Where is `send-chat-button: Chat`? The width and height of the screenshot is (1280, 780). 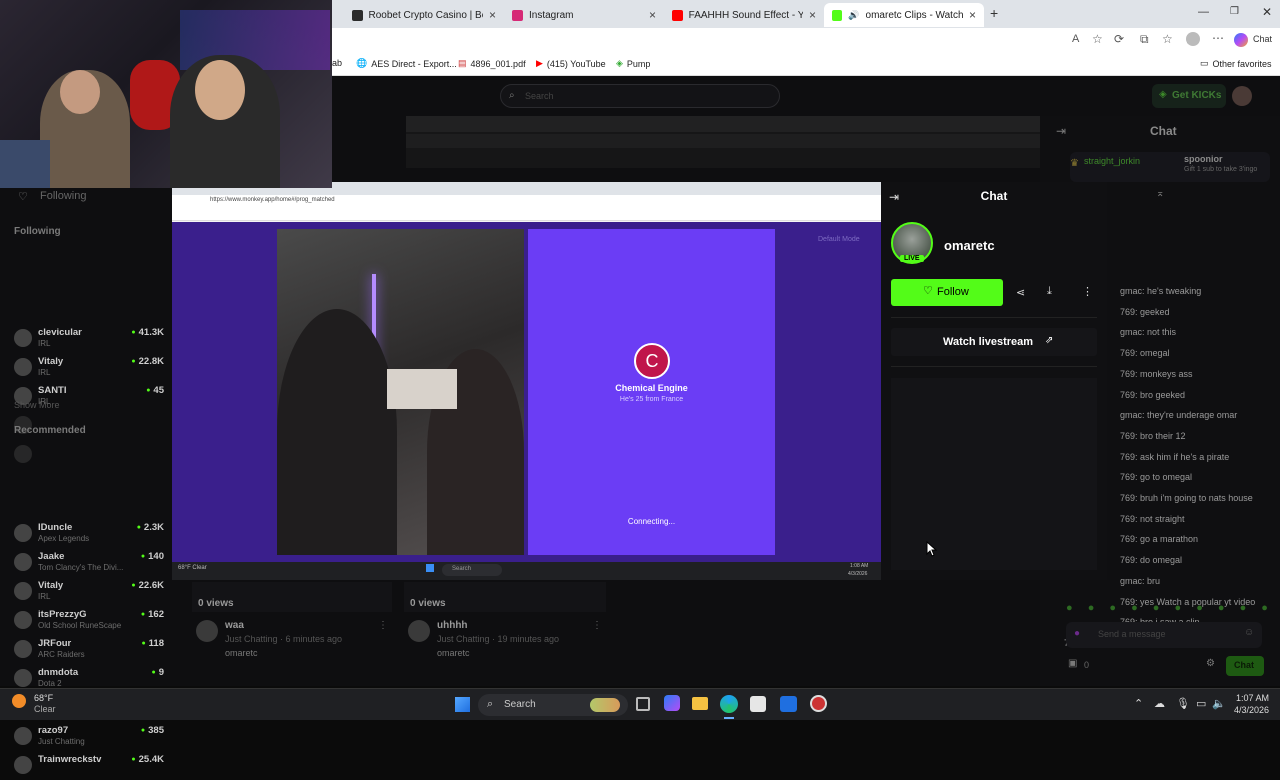 send-chat-button: Chat is located at coordinates (1245, 666).